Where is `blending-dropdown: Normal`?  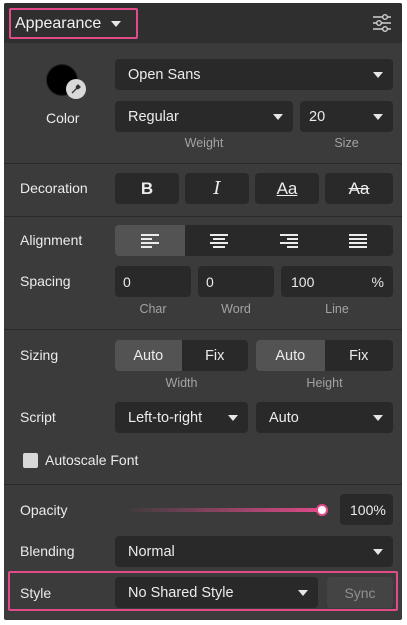 blending-dropdown: Normal is located at coordinates (254, 551).